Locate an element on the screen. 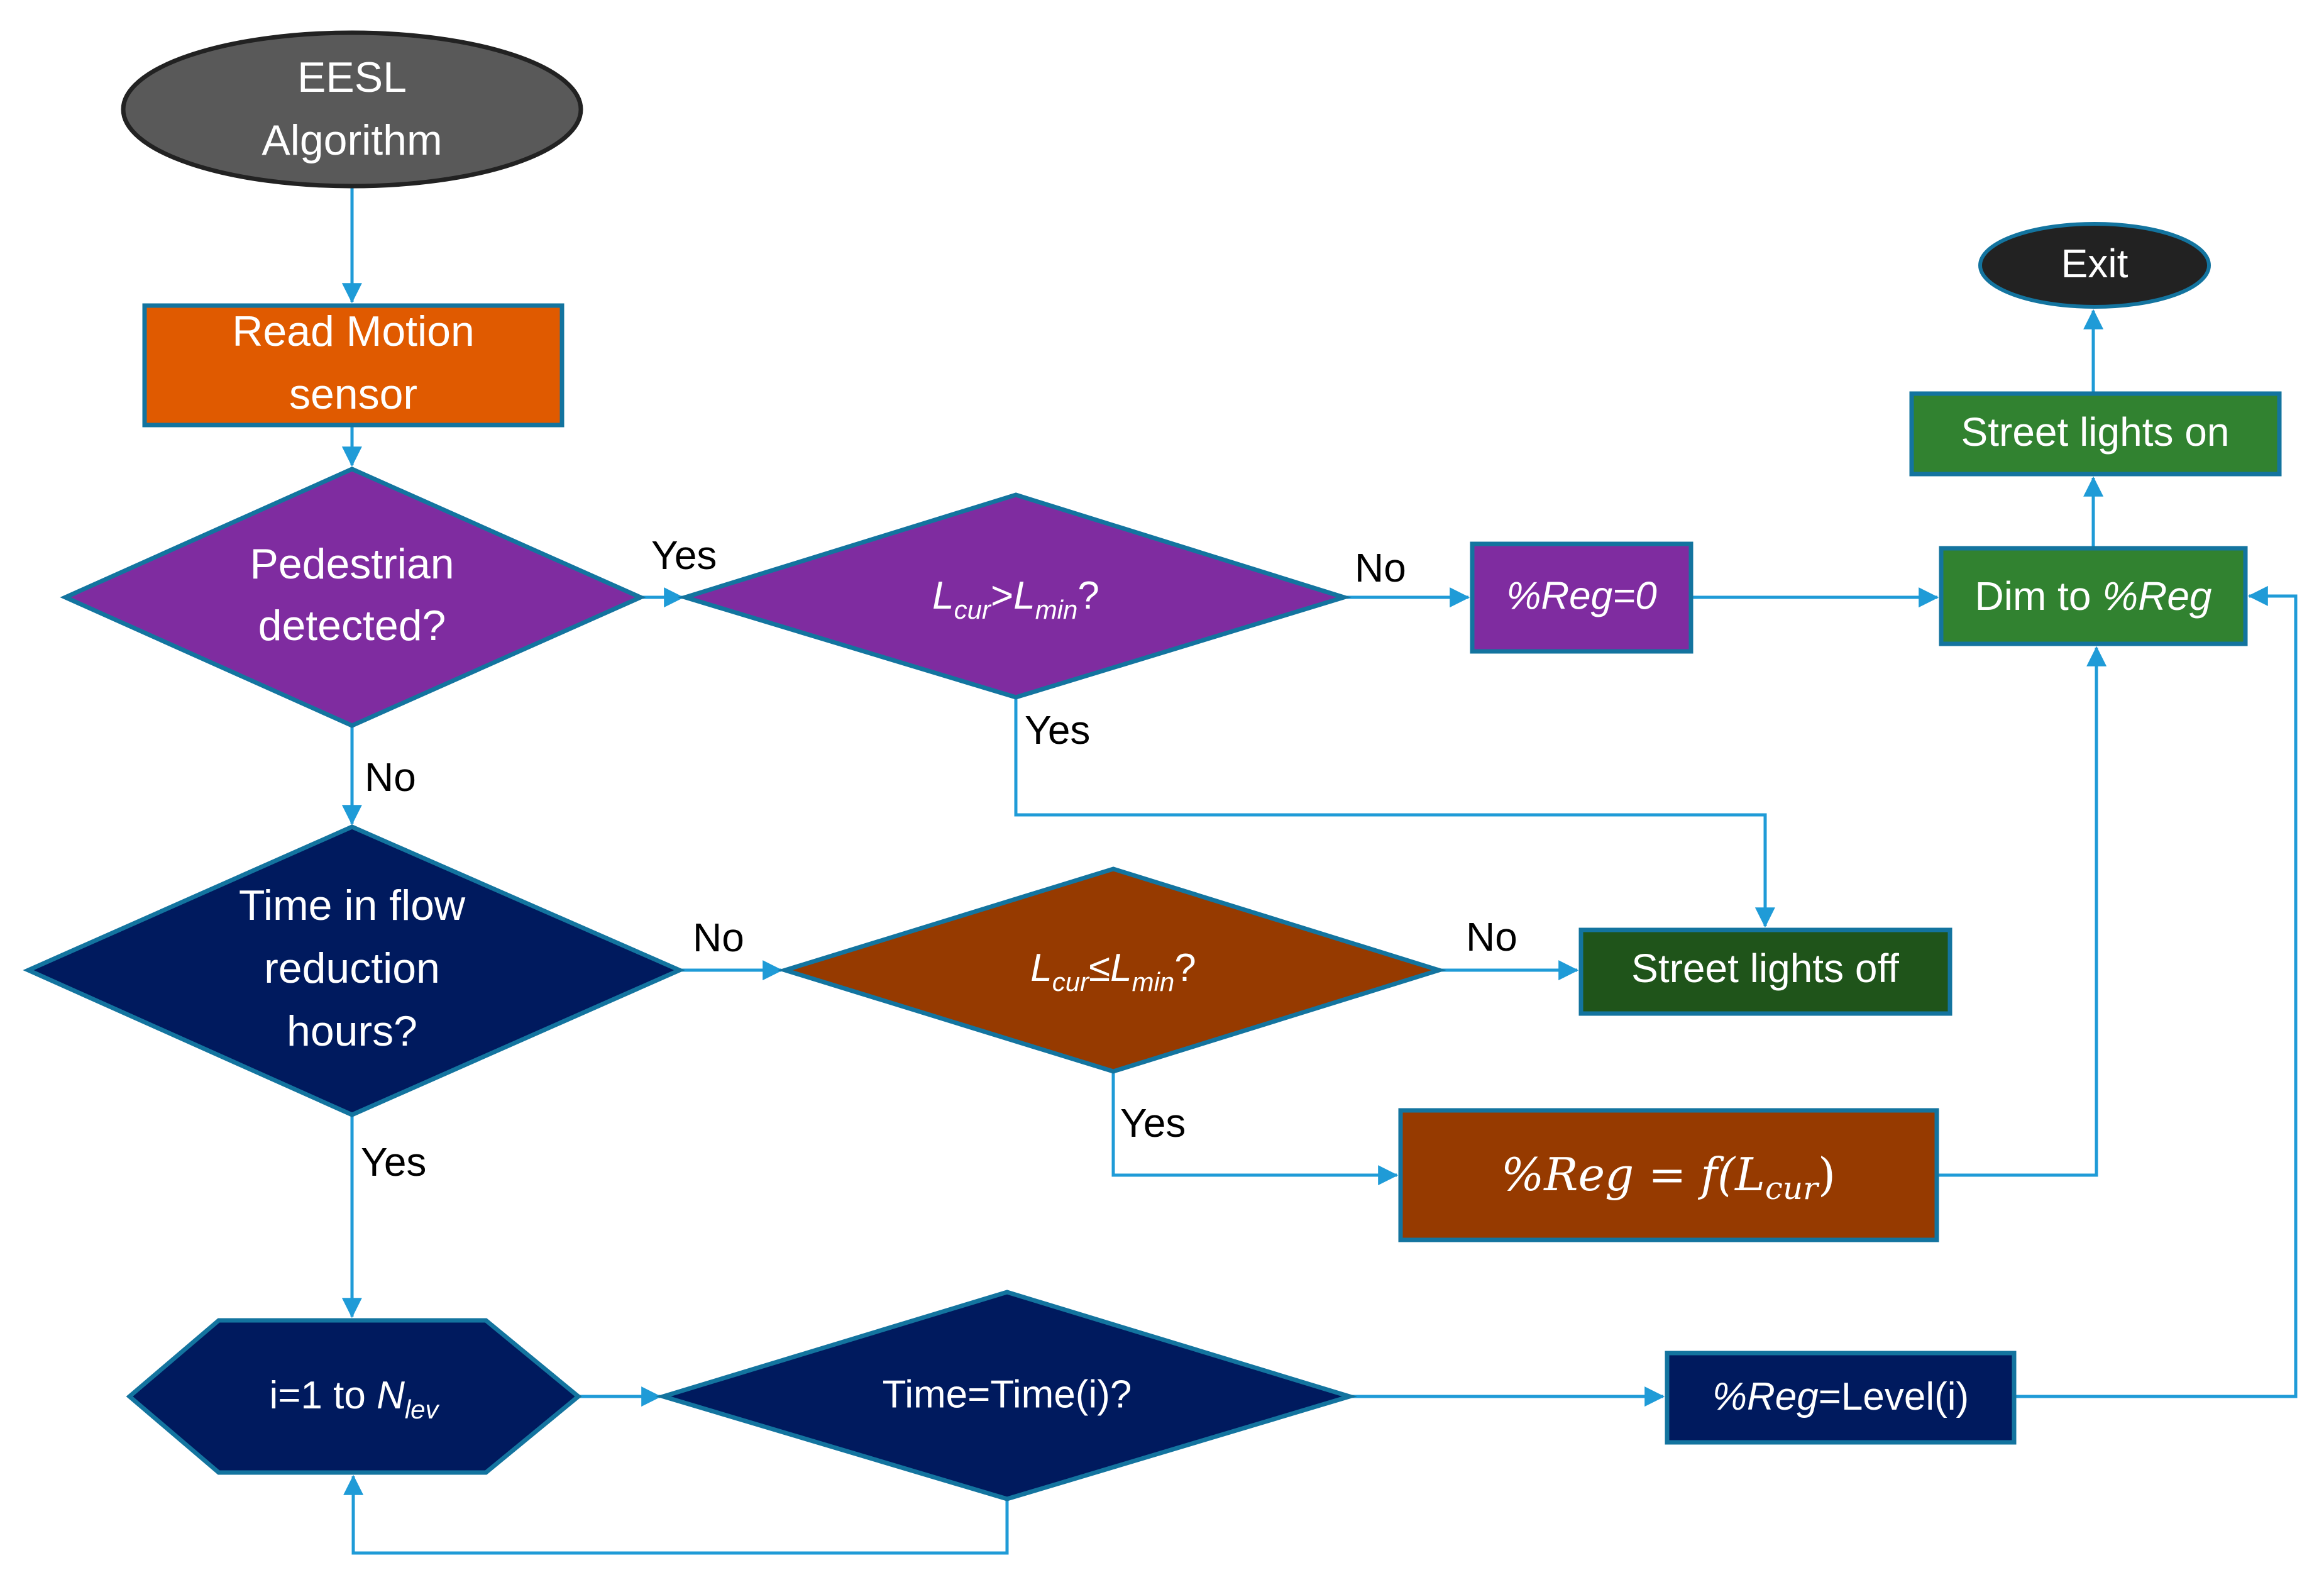  dim-to-reg-label: Dim to %Reg is located at coordinates (2093, 596).